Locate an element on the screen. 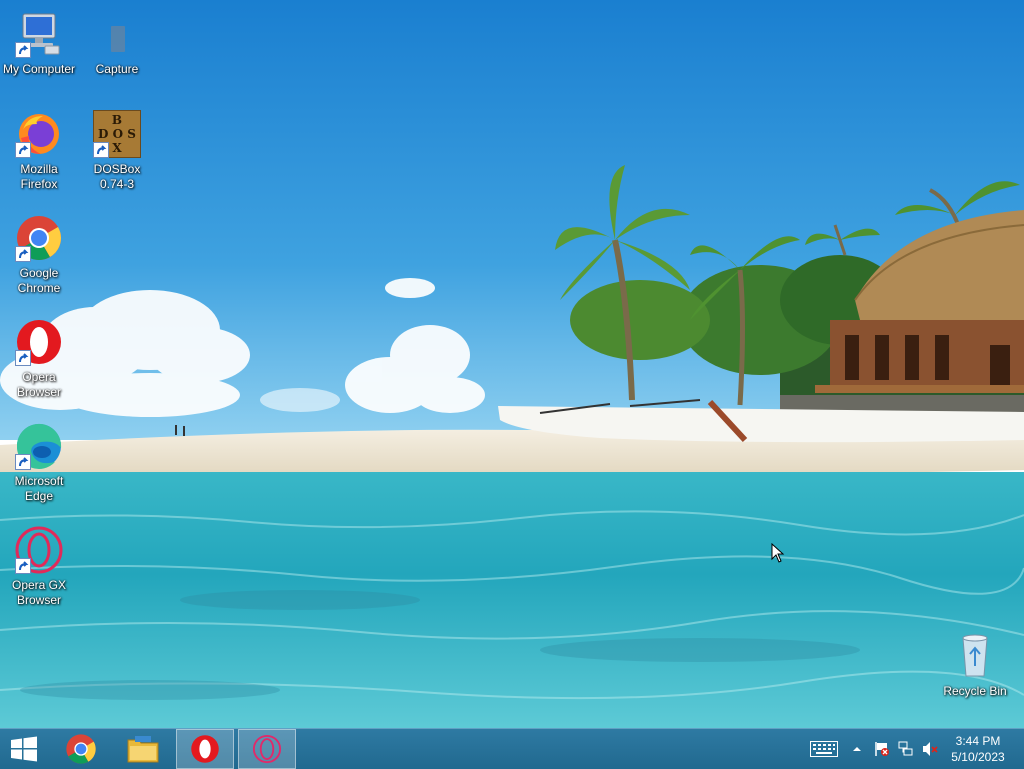 This screenshot has height=769, width=1024. keyboard-icon is located at coordinates (824, 749).